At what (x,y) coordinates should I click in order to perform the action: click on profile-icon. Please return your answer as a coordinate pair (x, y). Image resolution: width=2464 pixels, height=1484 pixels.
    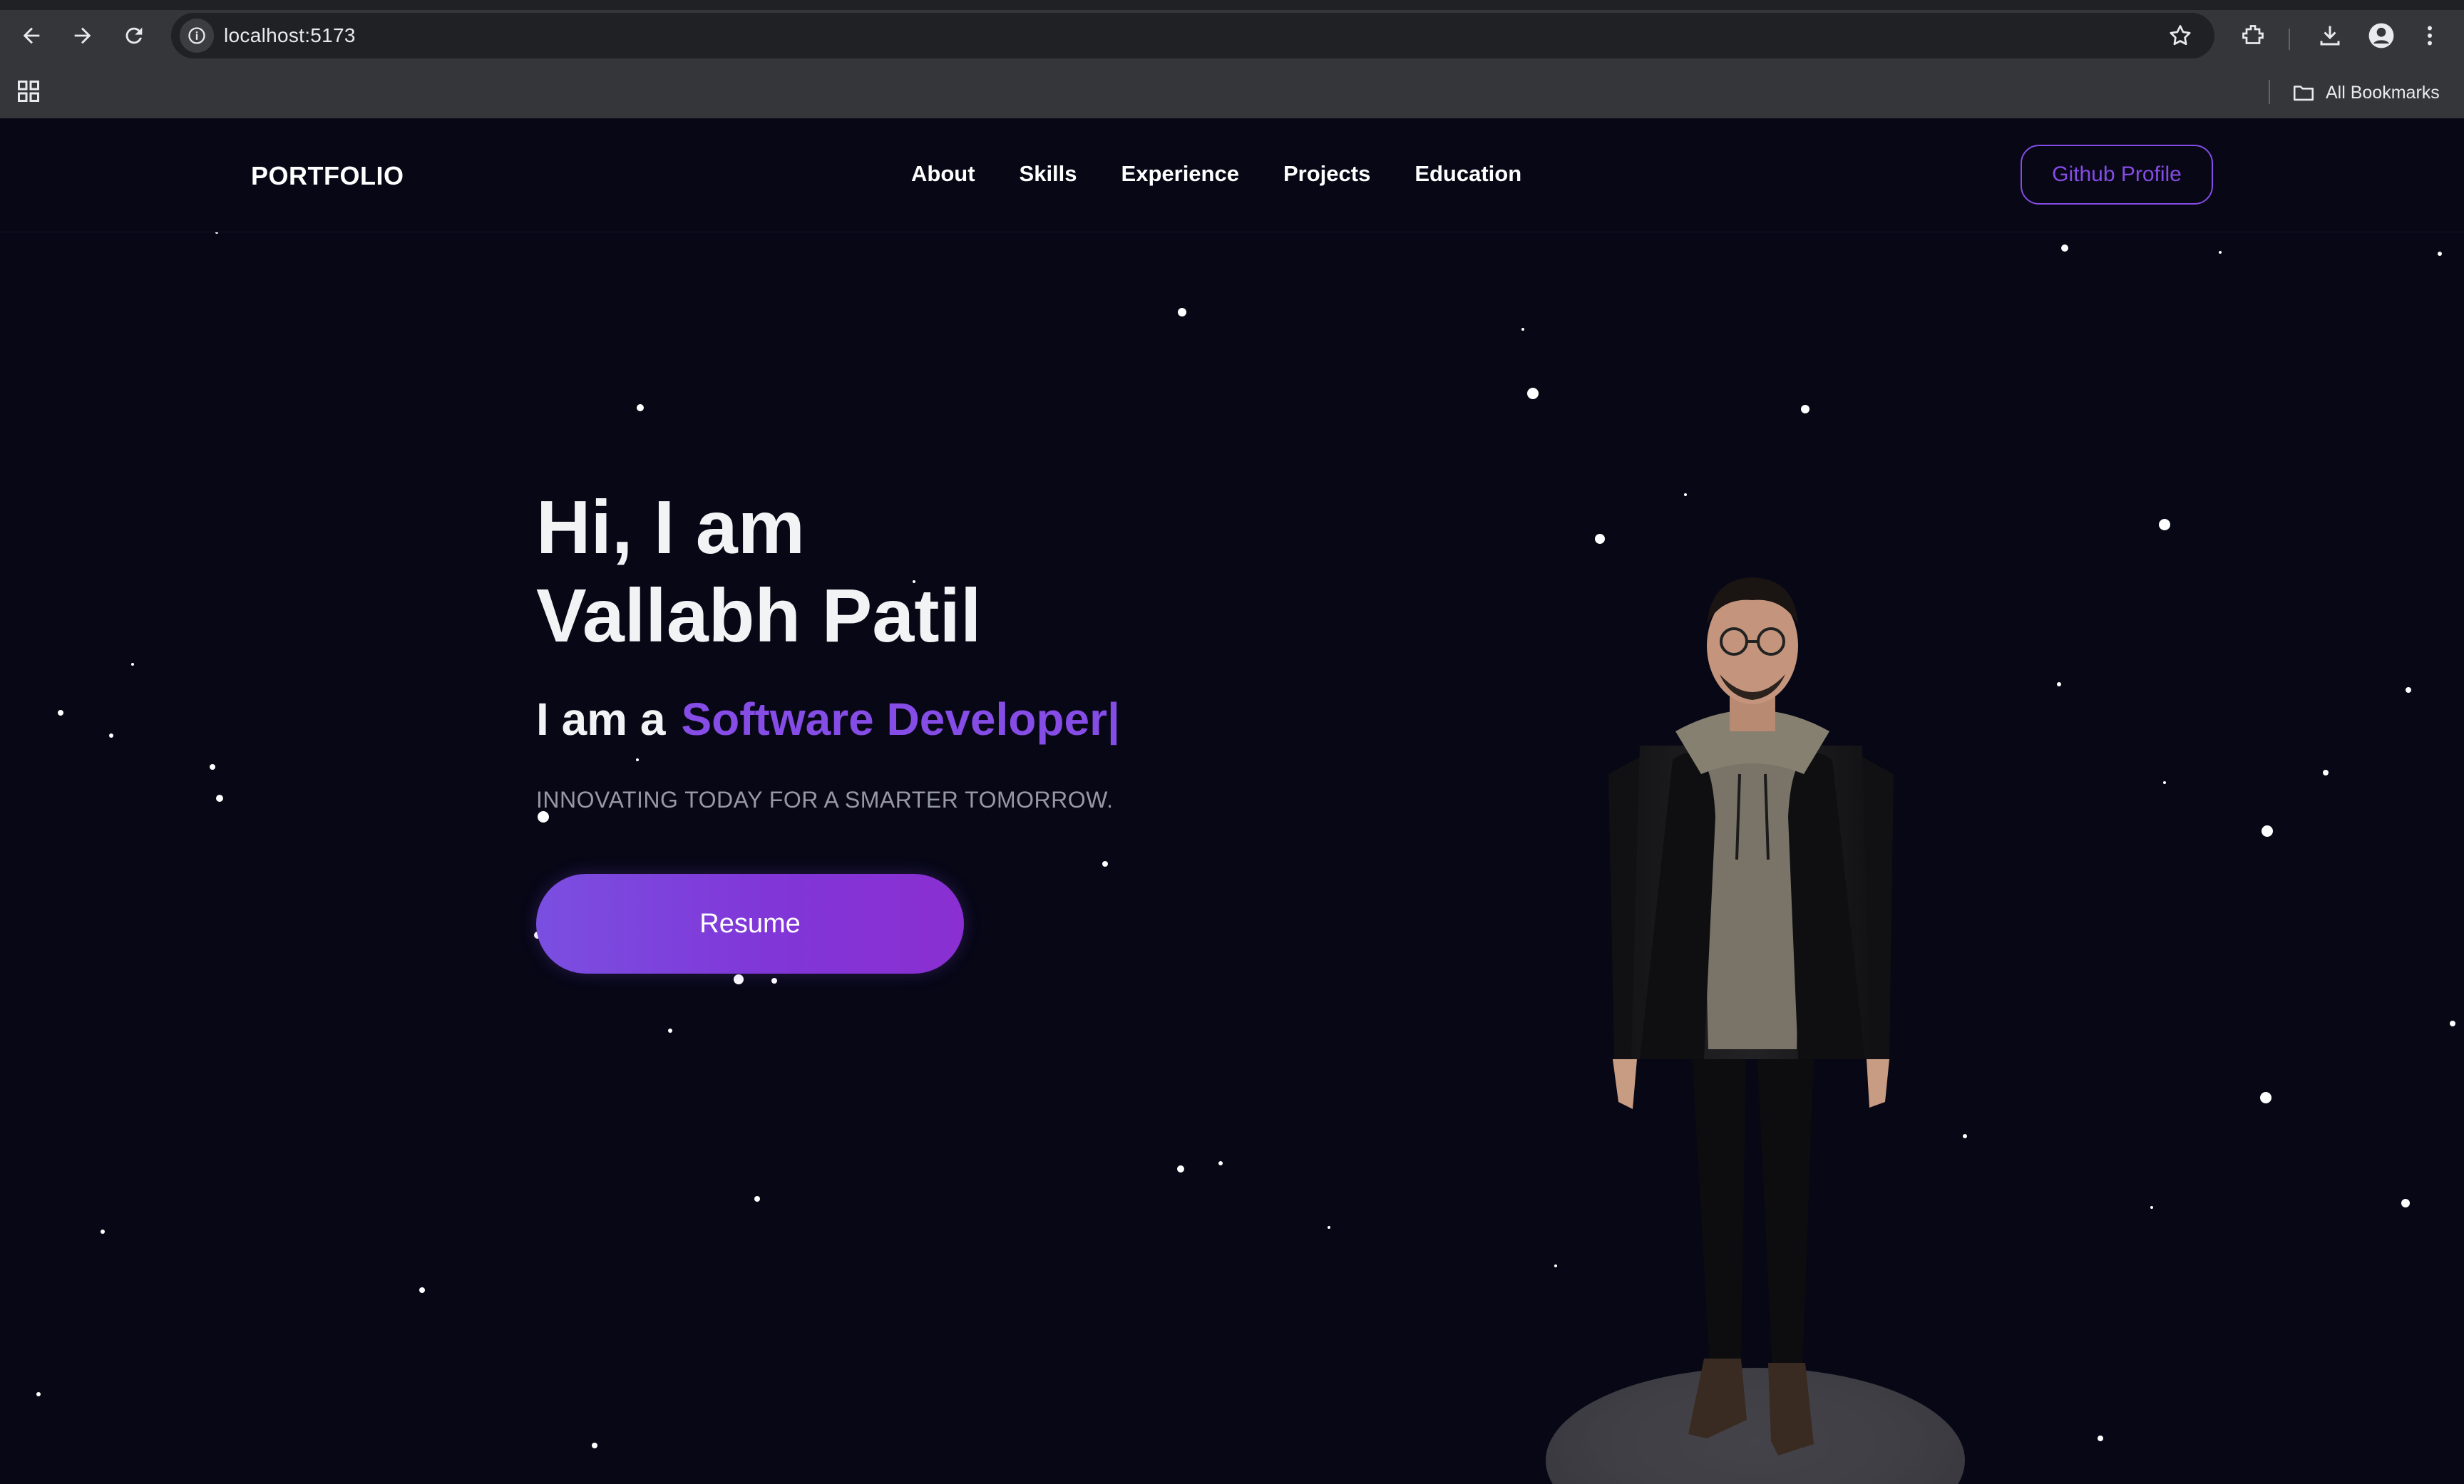
    Looking at the image, I should click on (2381, 35).